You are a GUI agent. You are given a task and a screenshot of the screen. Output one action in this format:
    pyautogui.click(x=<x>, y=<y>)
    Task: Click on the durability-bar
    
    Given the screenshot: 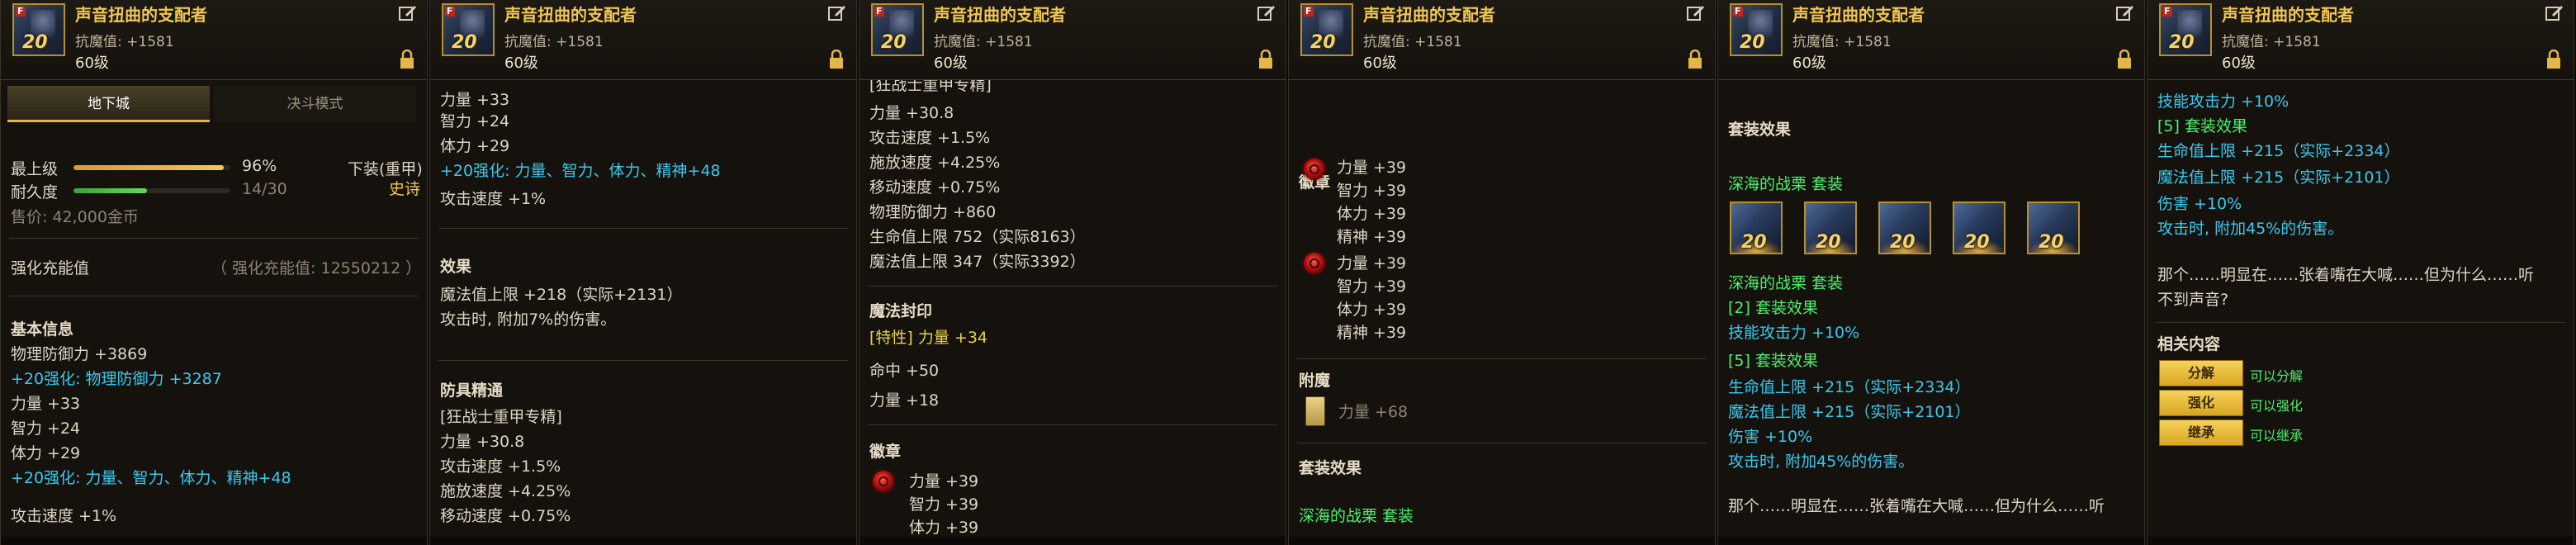 What is the action you would take?
    pyautogui.click(x=151, y=190)
    